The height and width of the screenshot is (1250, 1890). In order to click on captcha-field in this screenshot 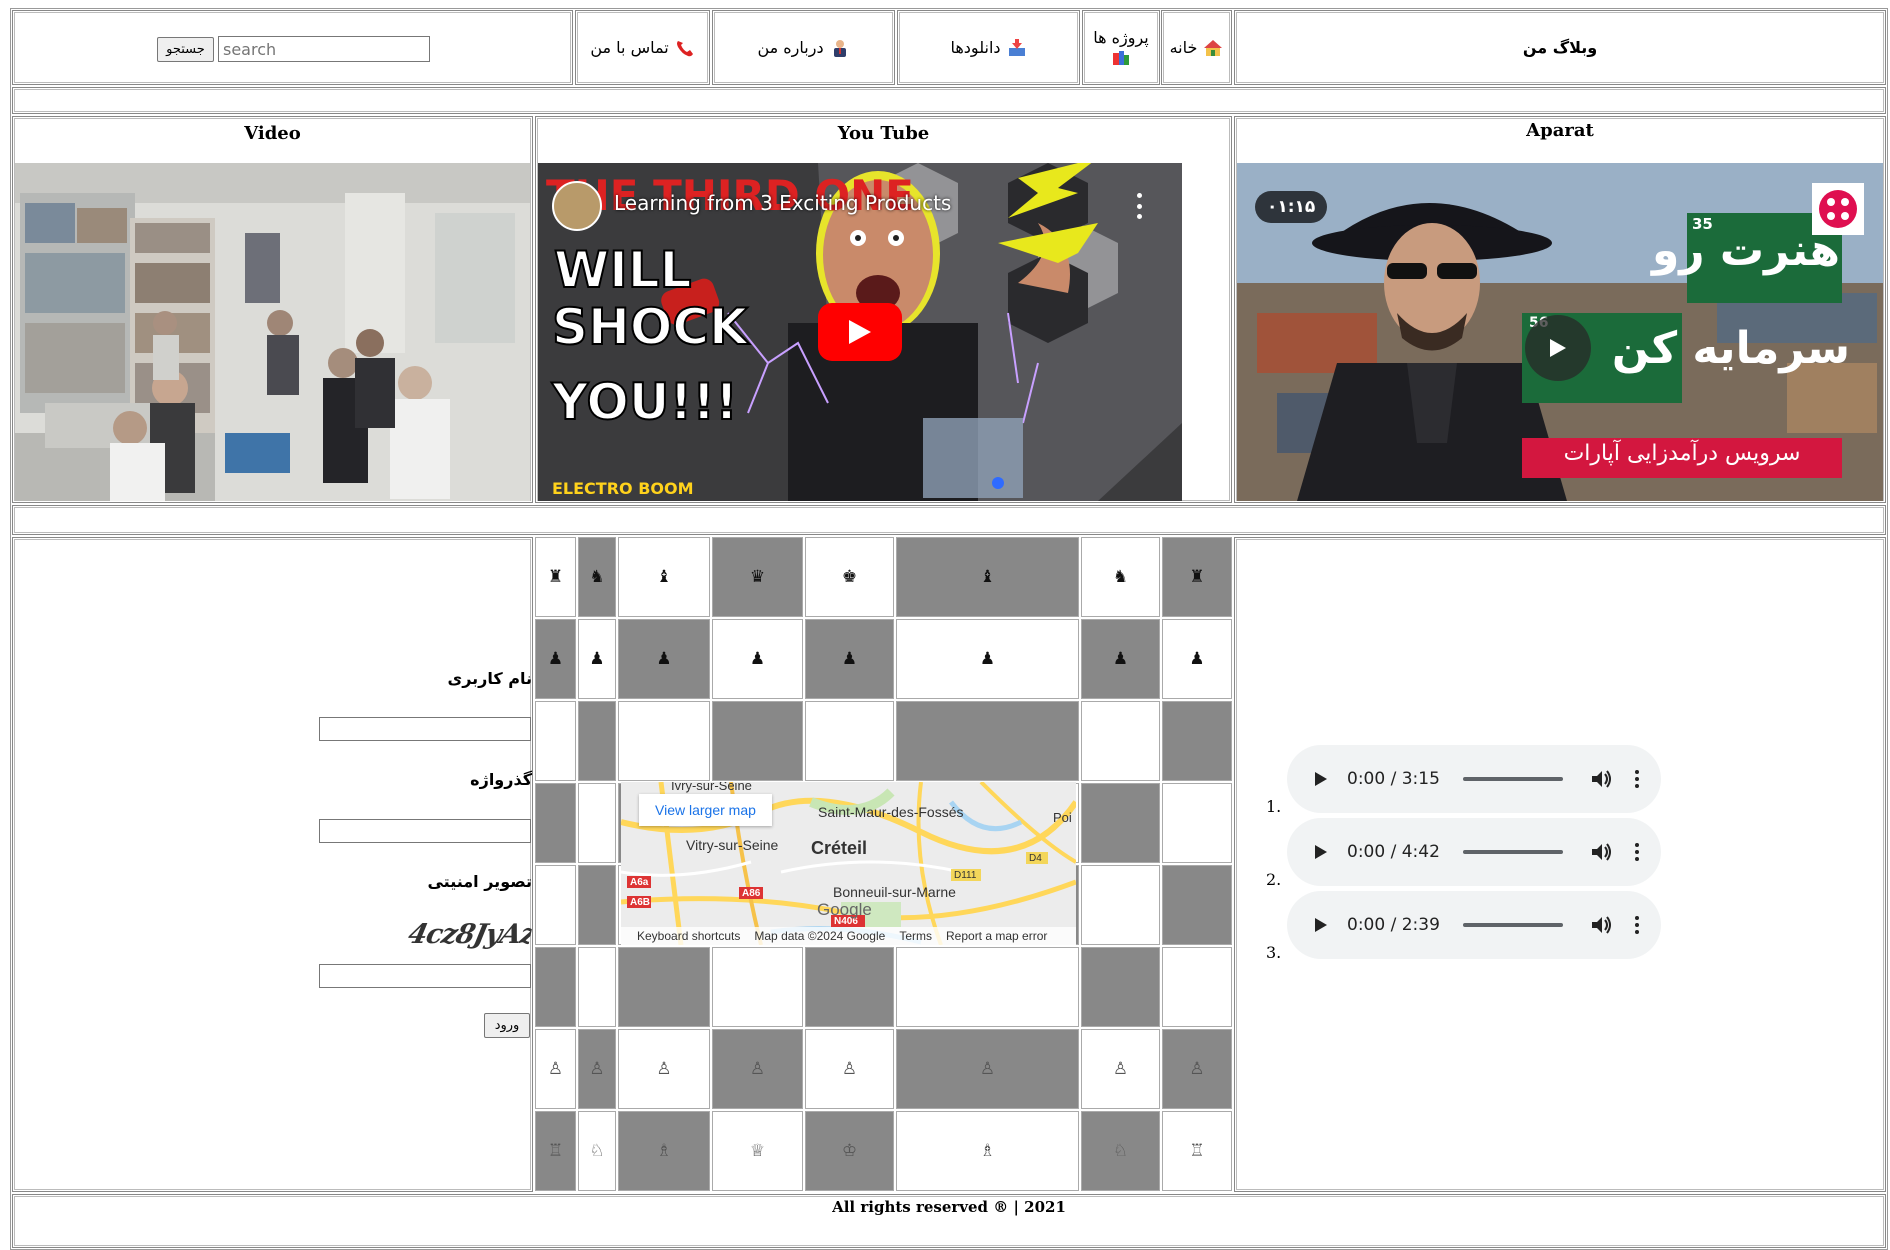, I will do `click(425, 976)`.